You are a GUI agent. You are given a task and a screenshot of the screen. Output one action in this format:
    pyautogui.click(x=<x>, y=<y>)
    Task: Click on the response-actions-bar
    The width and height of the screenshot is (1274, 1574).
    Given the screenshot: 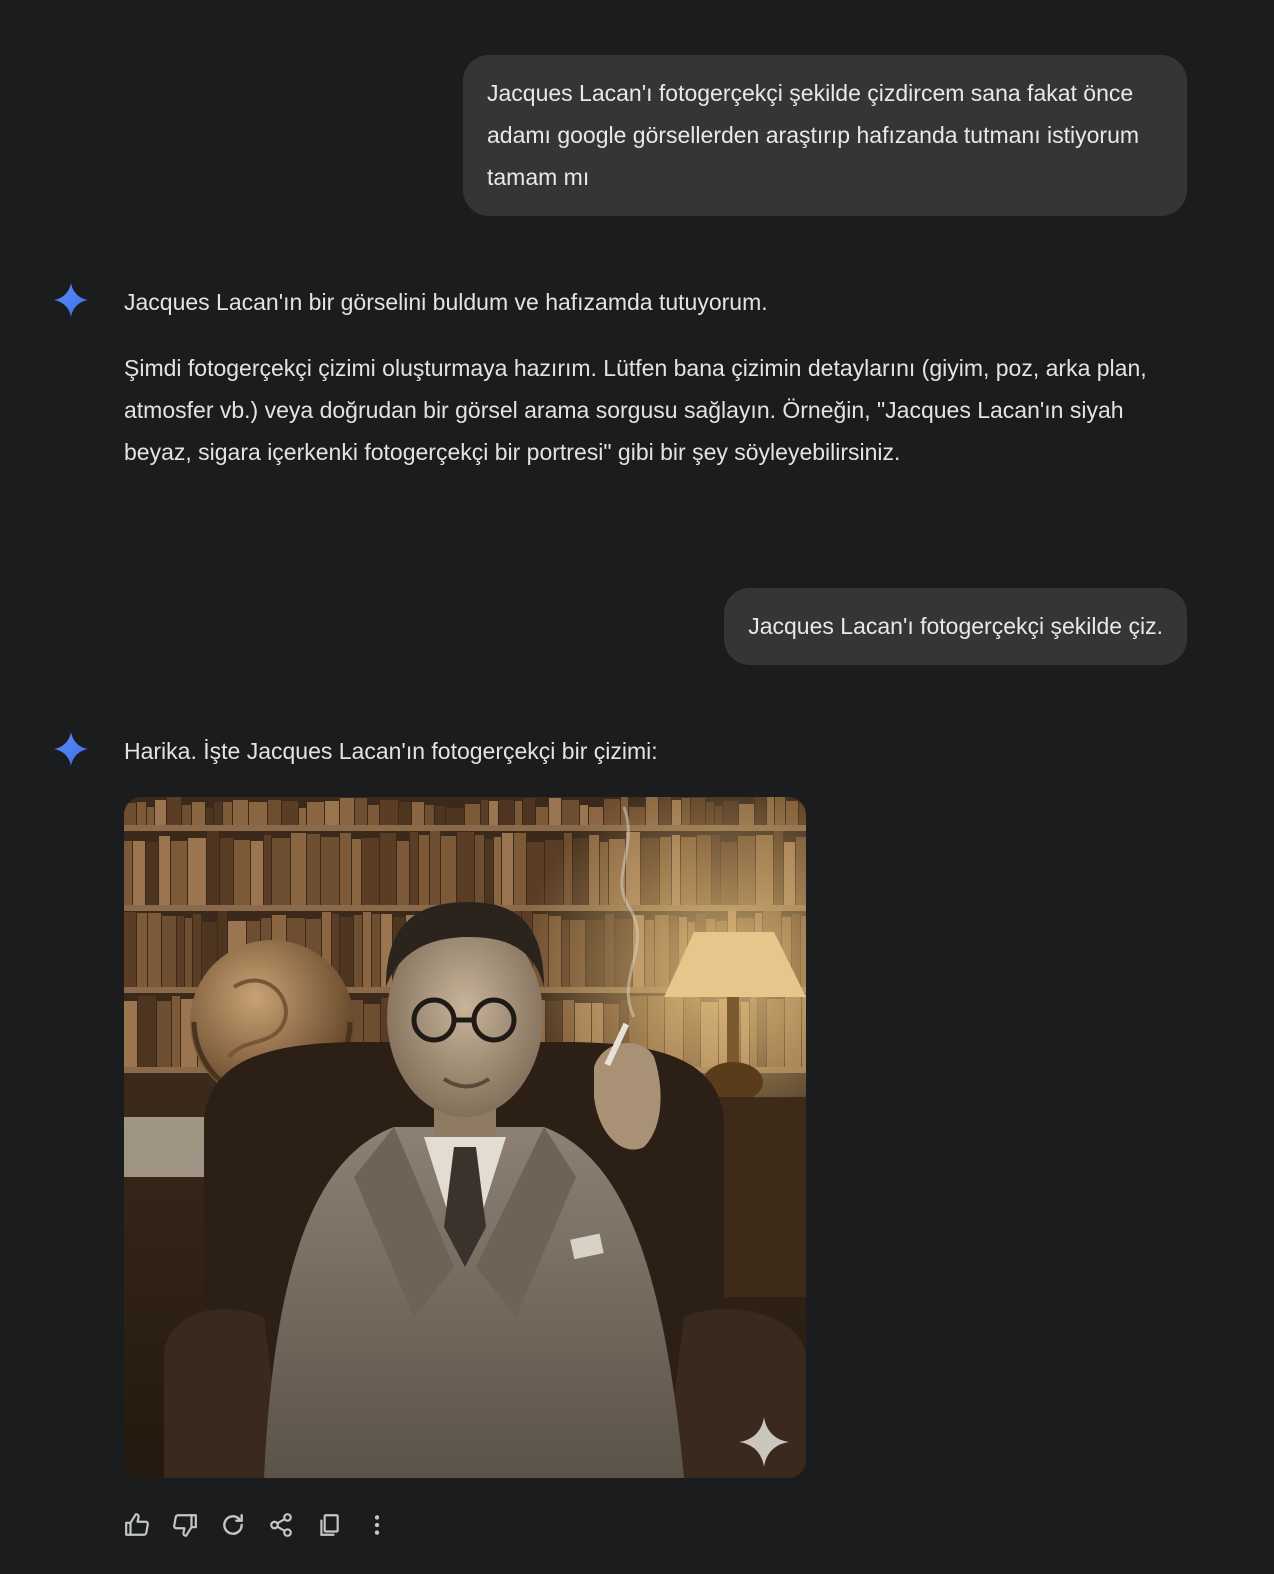 What is the action you would take?
    pyautogui.click(x=268, y=1525)
    